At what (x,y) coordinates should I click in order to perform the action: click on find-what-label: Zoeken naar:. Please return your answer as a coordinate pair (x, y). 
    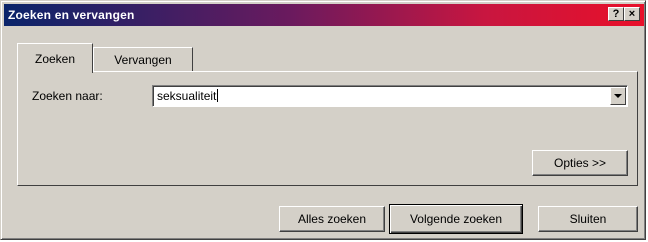
    Looking at the image, I should click on (67, 96).